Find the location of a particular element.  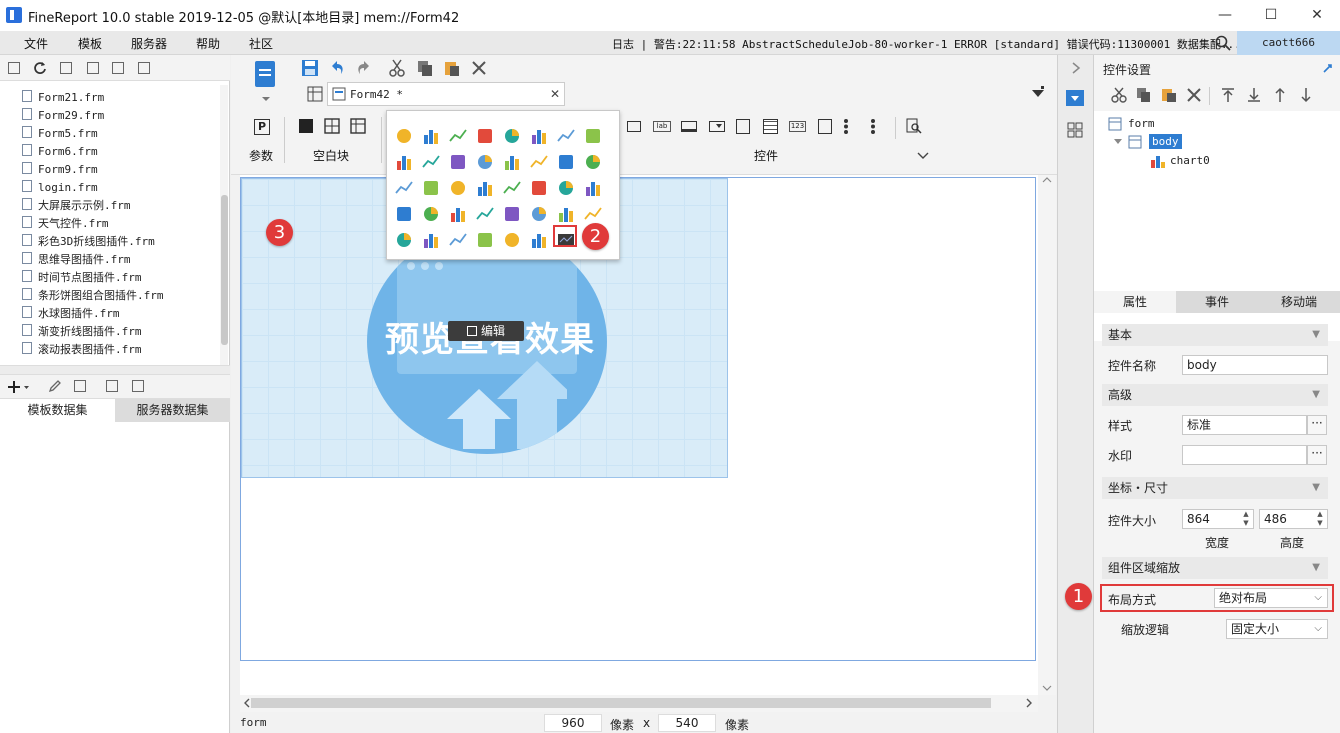

tab-mobile: 移动端 is located at coordinates (1299, 302).